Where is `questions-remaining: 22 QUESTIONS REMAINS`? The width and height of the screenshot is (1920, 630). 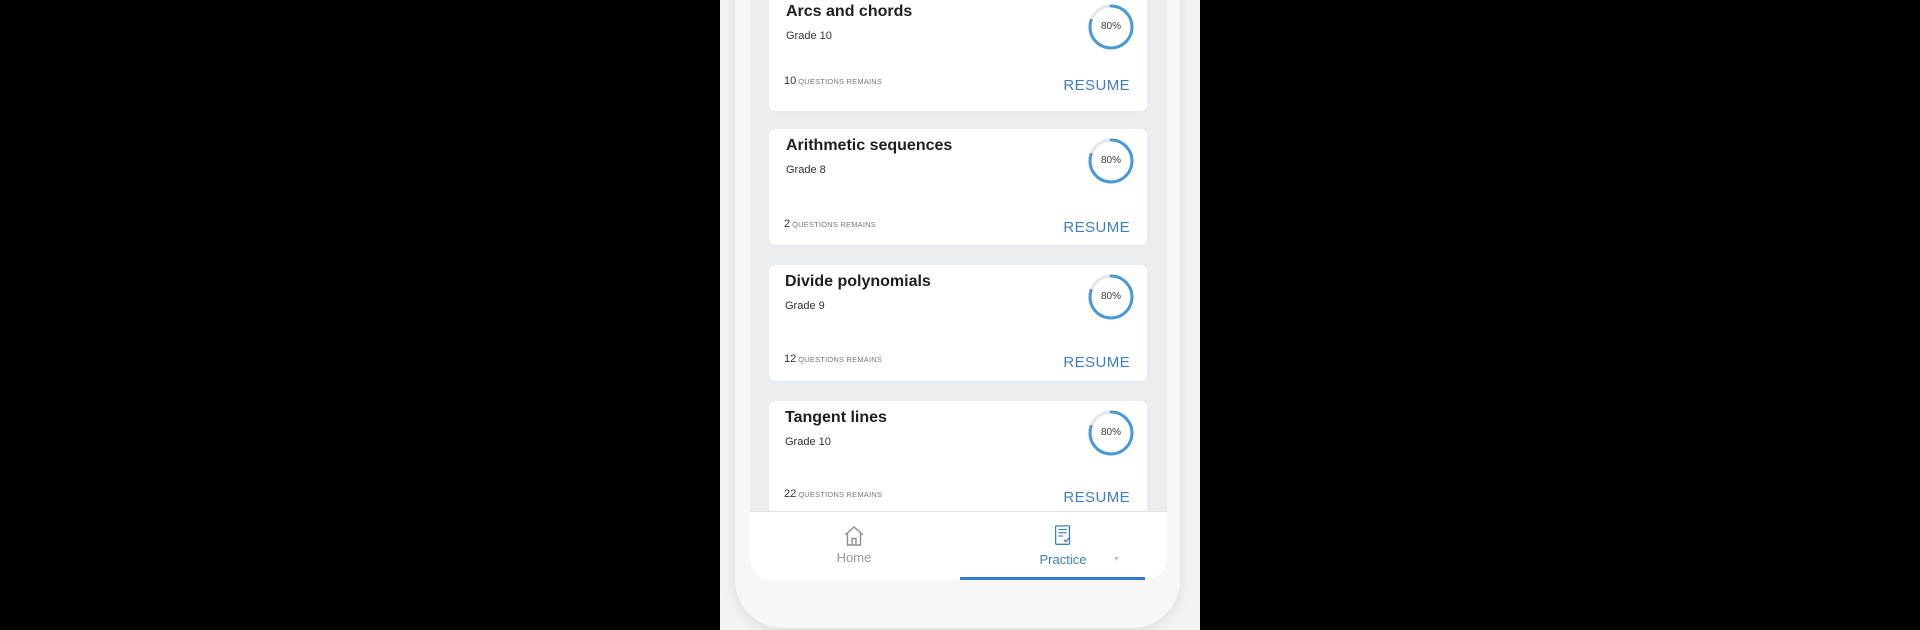 questions-remaining: 22 QUESTIONS REMAINS is located at coordinates (833, 494).